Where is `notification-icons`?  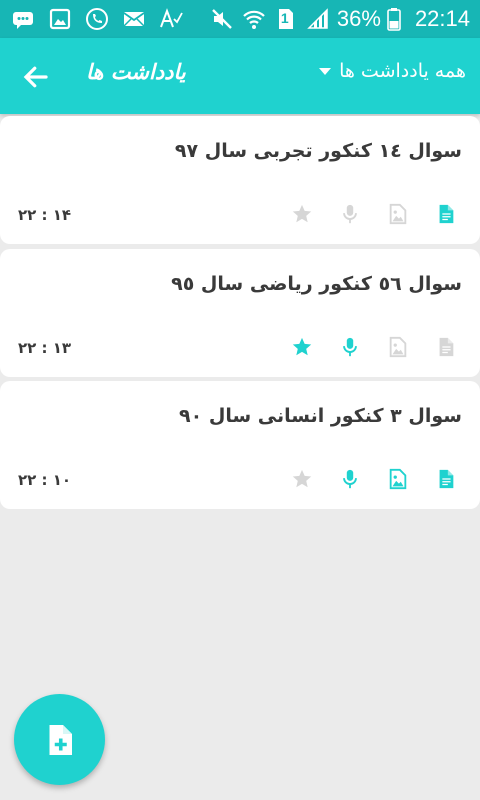 notification-icons is located at coordinates (97, 19).